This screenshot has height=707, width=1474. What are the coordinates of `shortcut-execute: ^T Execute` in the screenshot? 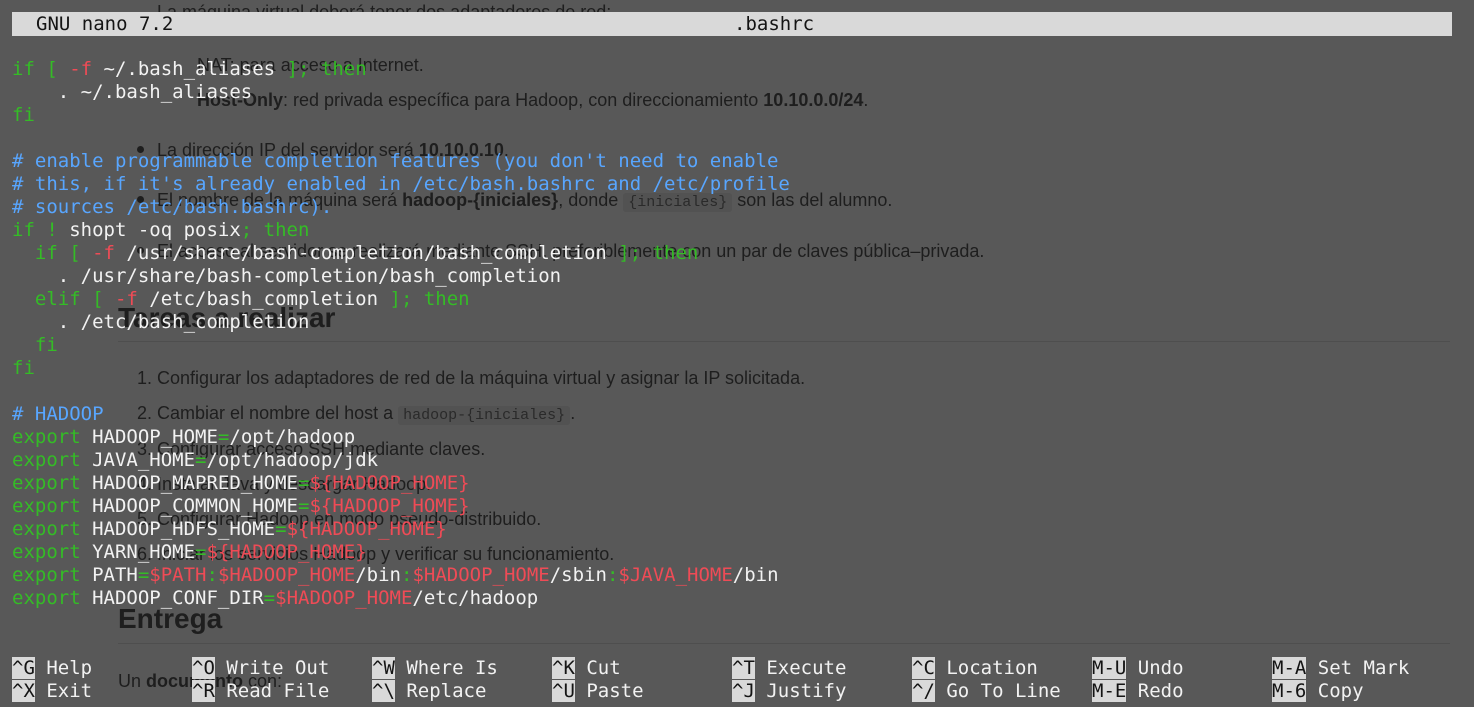 It's located at (789, 668).